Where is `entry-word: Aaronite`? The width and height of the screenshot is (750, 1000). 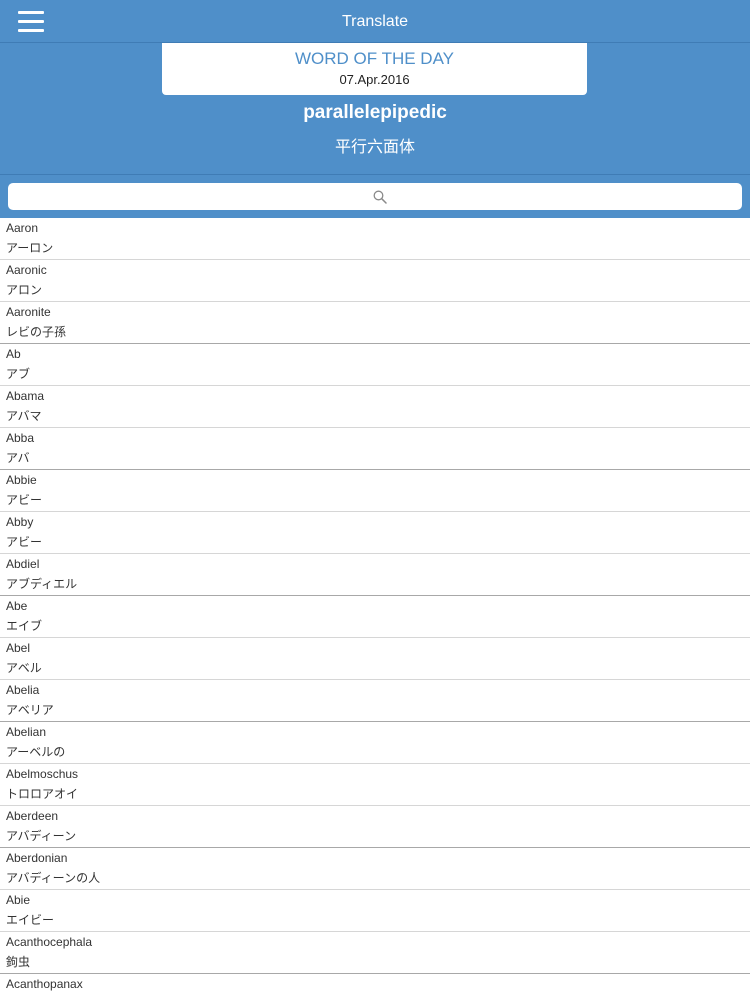 entry-word: Aaronite is located at coordinates (28, 312).